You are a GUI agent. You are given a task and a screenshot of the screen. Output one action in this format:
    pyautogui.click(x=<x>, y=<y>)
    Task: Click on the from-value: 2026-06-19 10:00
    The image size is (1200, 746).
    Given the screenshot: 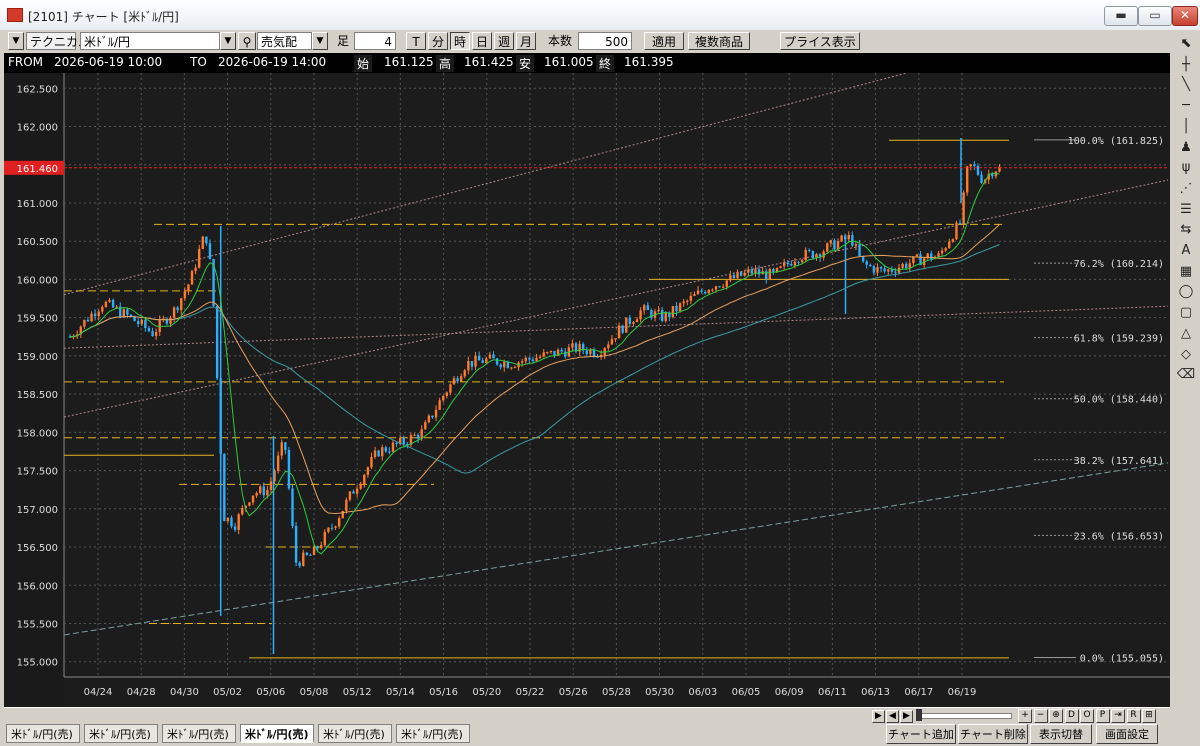 What is the action you would take?
    pyautogui.click(x=108, y=62)
    